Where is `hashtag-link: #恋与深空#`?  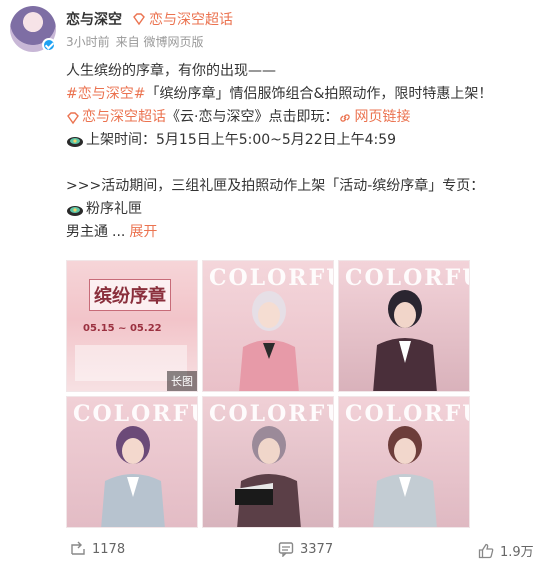 hashtag-link: #恋与深空# is located at coordinates (105, 94).